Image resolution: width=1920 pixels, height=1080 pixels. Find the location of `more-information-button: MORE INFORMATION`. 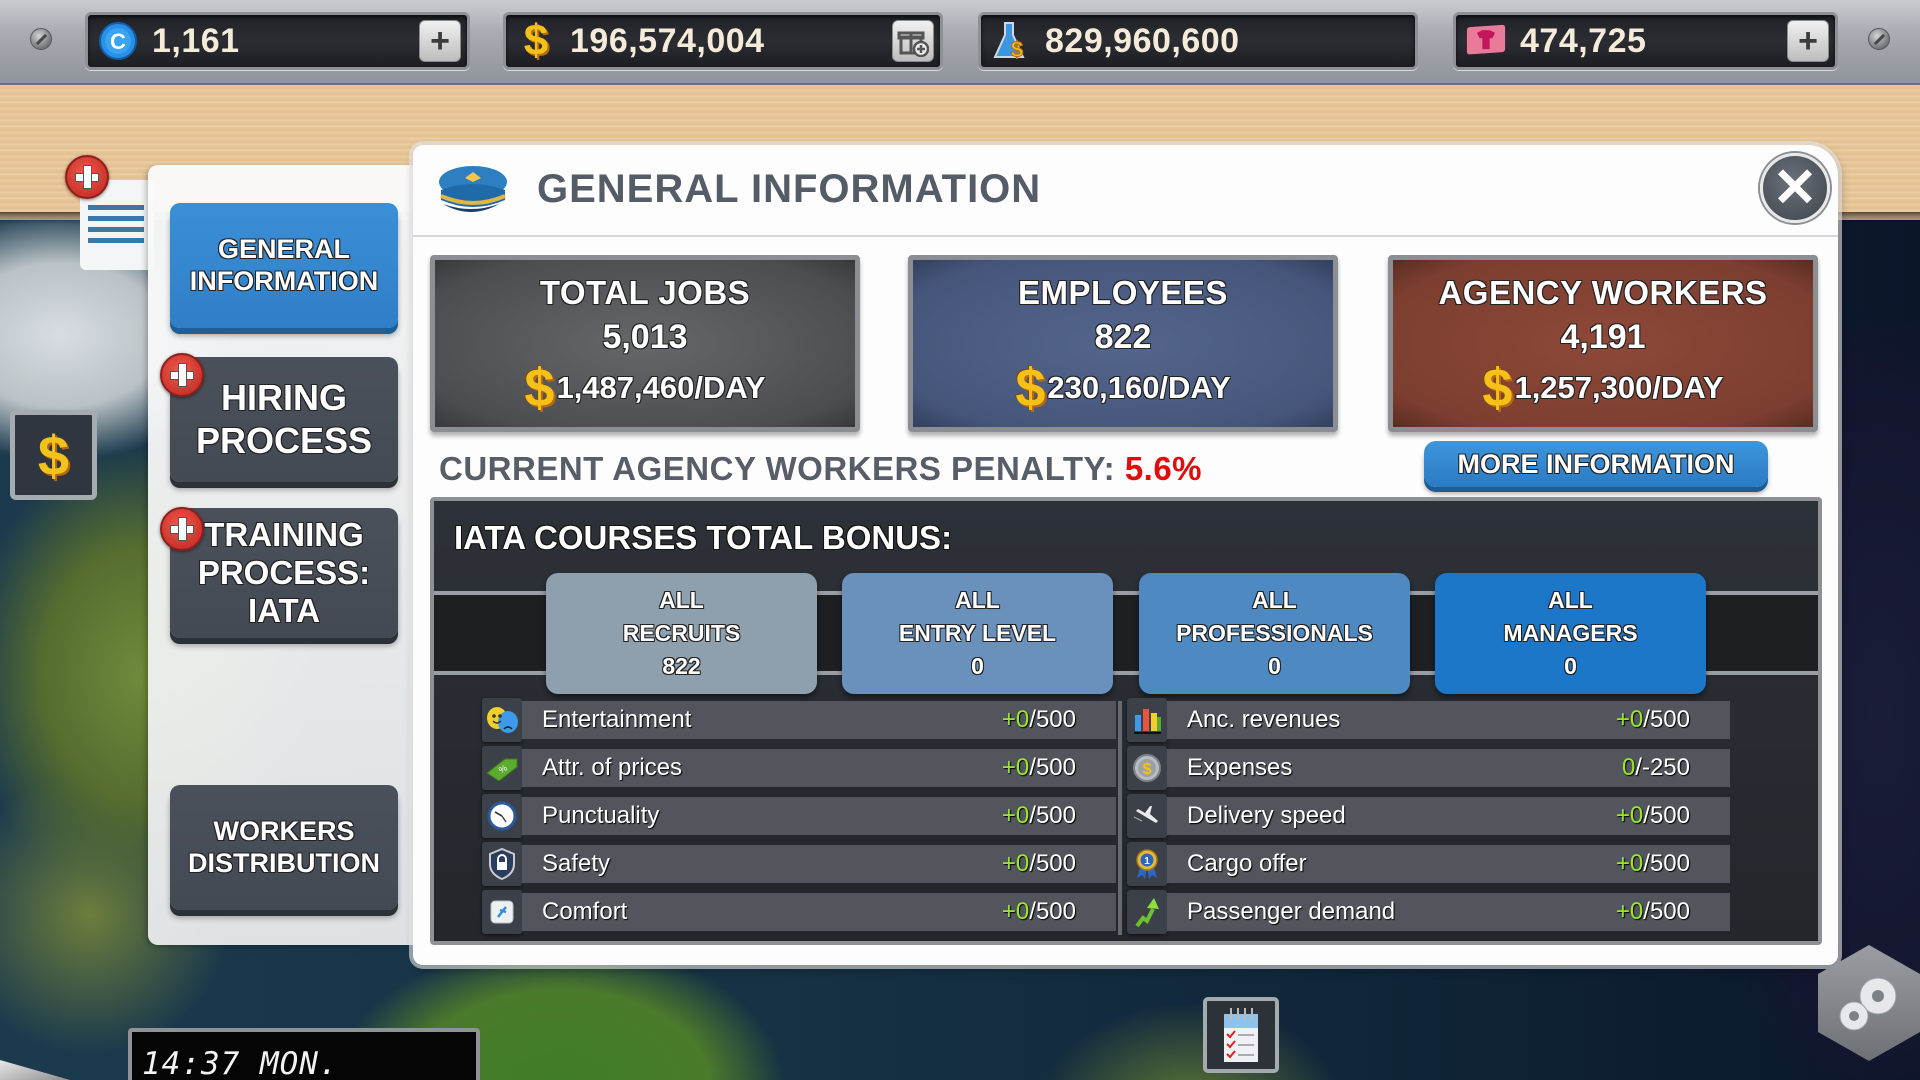

more-information-button: MORE INFORMATION is located at coordinates (1596, 464).